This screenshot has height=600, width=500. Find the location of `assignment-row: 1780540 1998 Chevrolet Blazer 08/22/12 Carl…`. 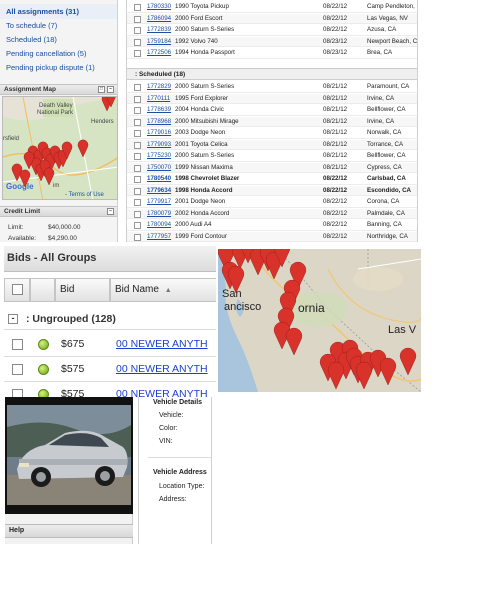

assignment-row: 1780540 1998 Chevrolet Blazer 08/22/12 Carl… is located at coordinates (272, 179).